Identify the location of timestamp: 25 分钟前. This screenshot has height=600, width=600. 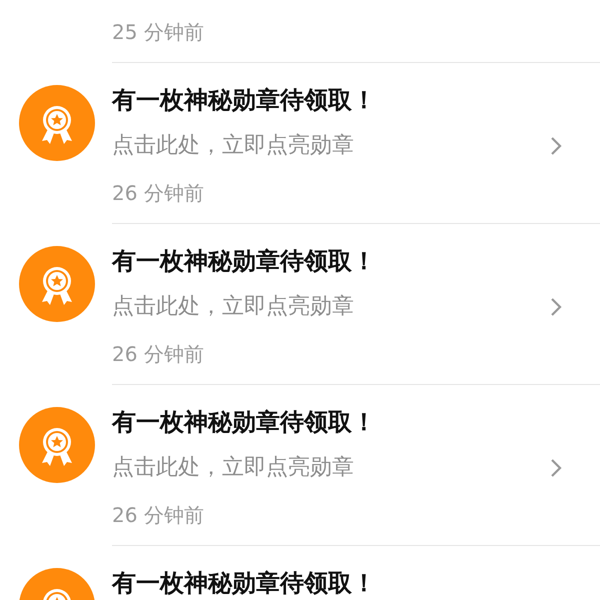
(158, 32).